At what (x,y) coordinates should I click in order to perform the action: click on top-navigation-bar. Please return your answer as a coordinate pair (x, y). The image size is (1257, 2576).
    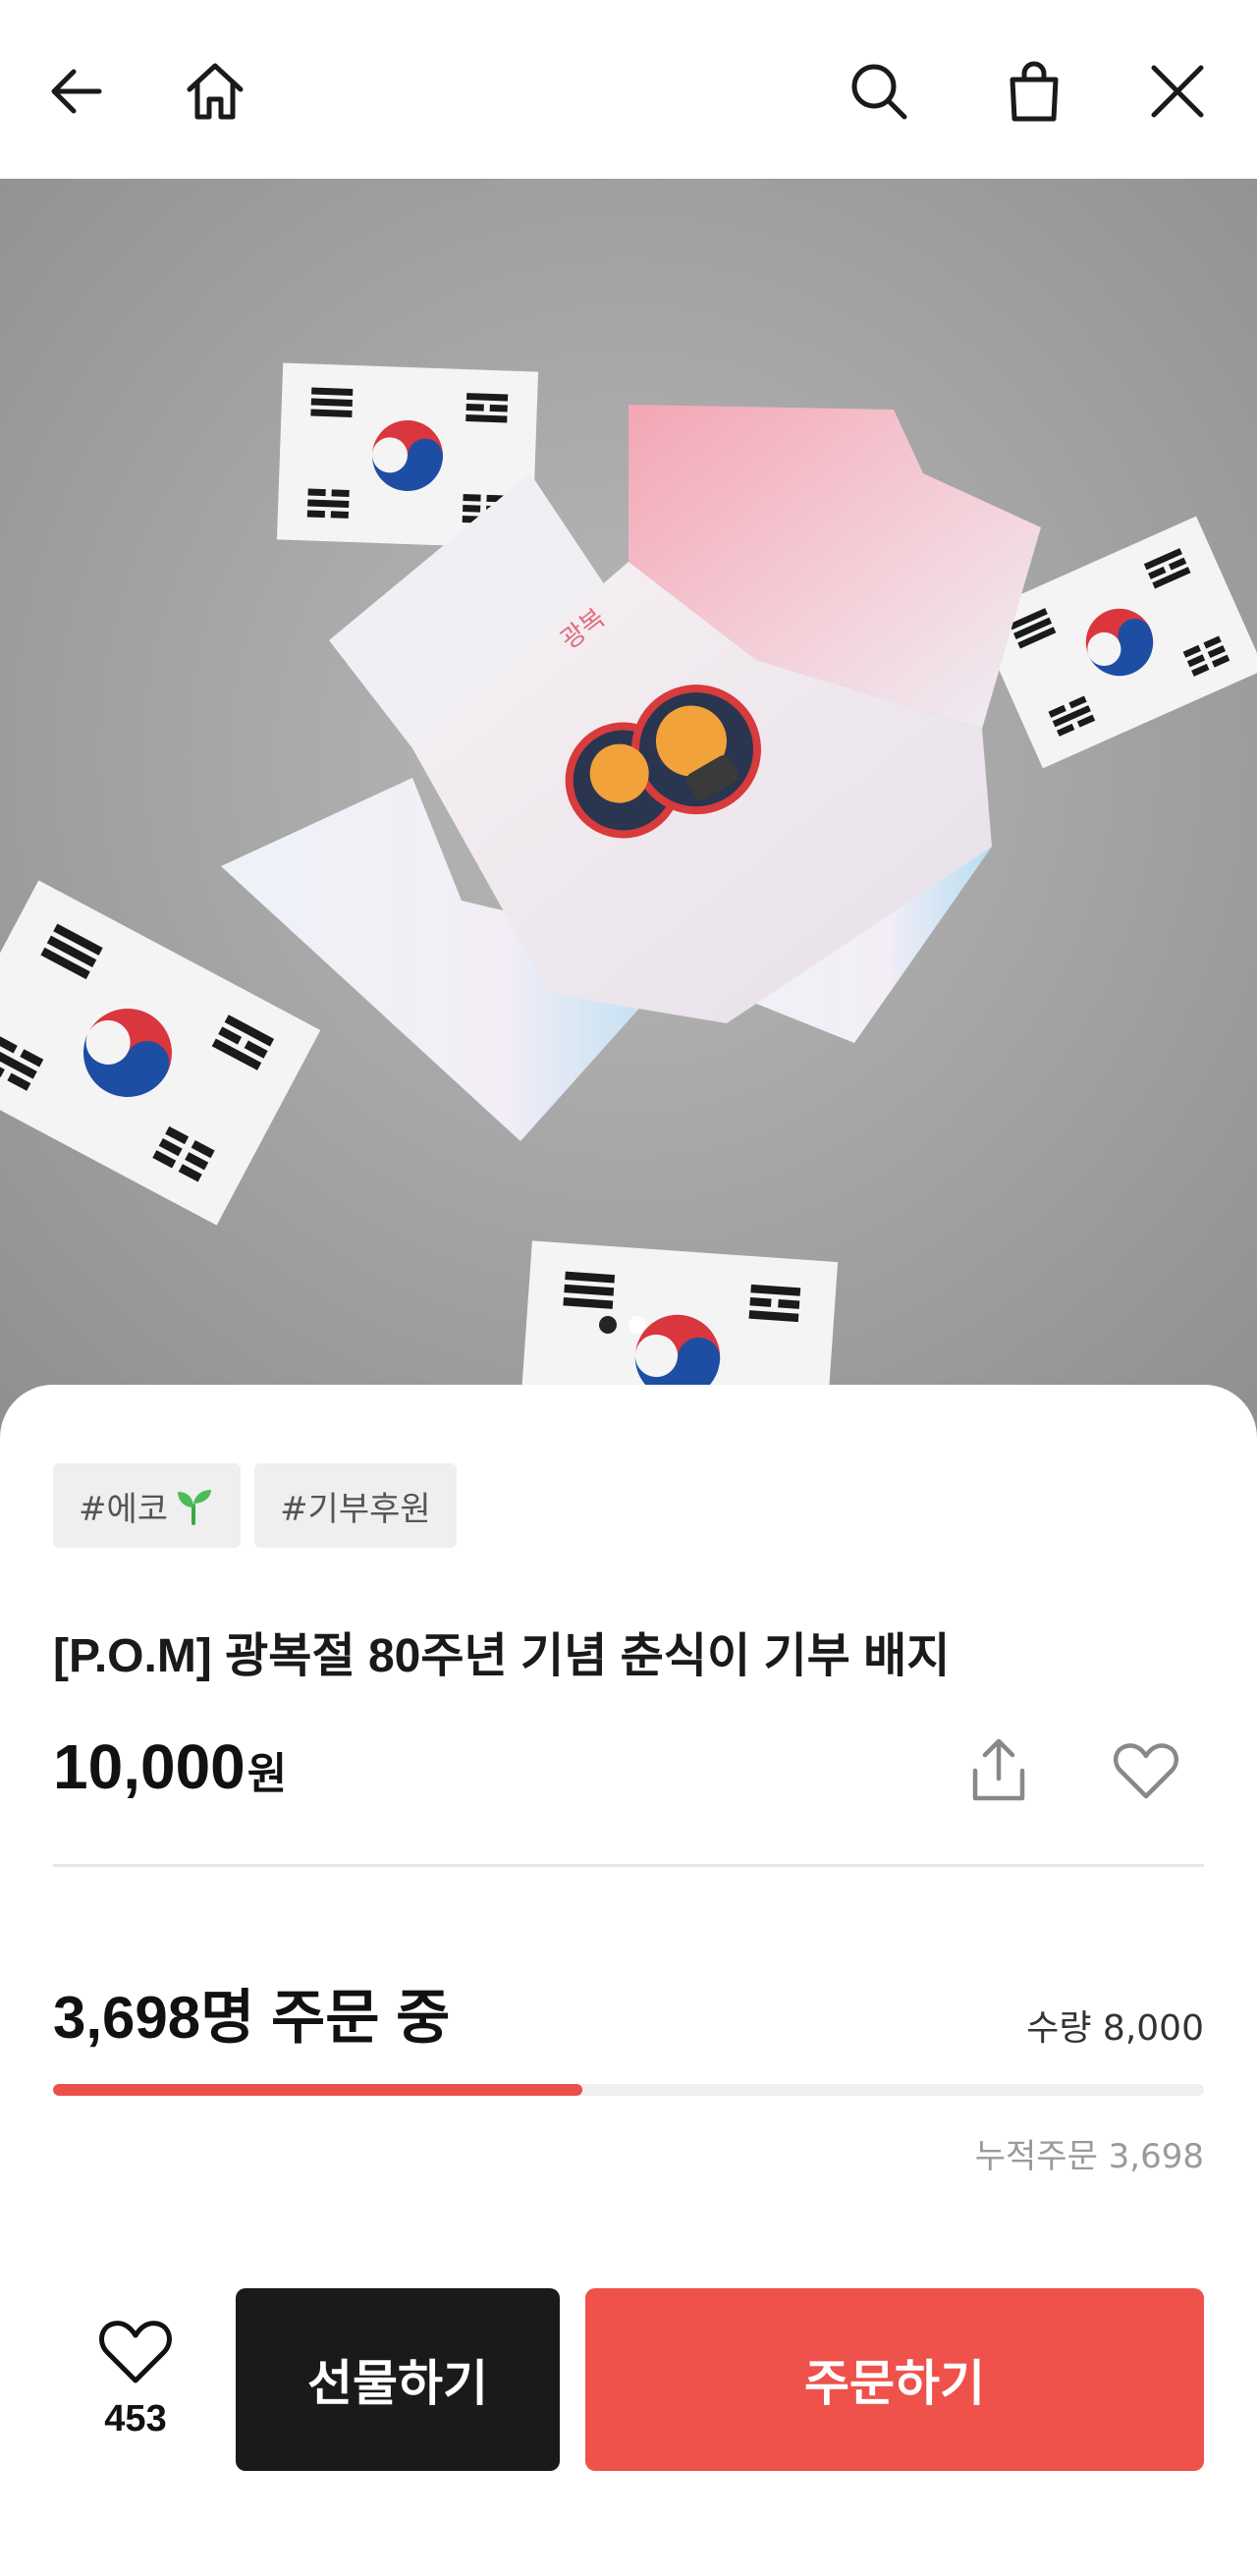
    Looking at the image, I should click on (628, 89).